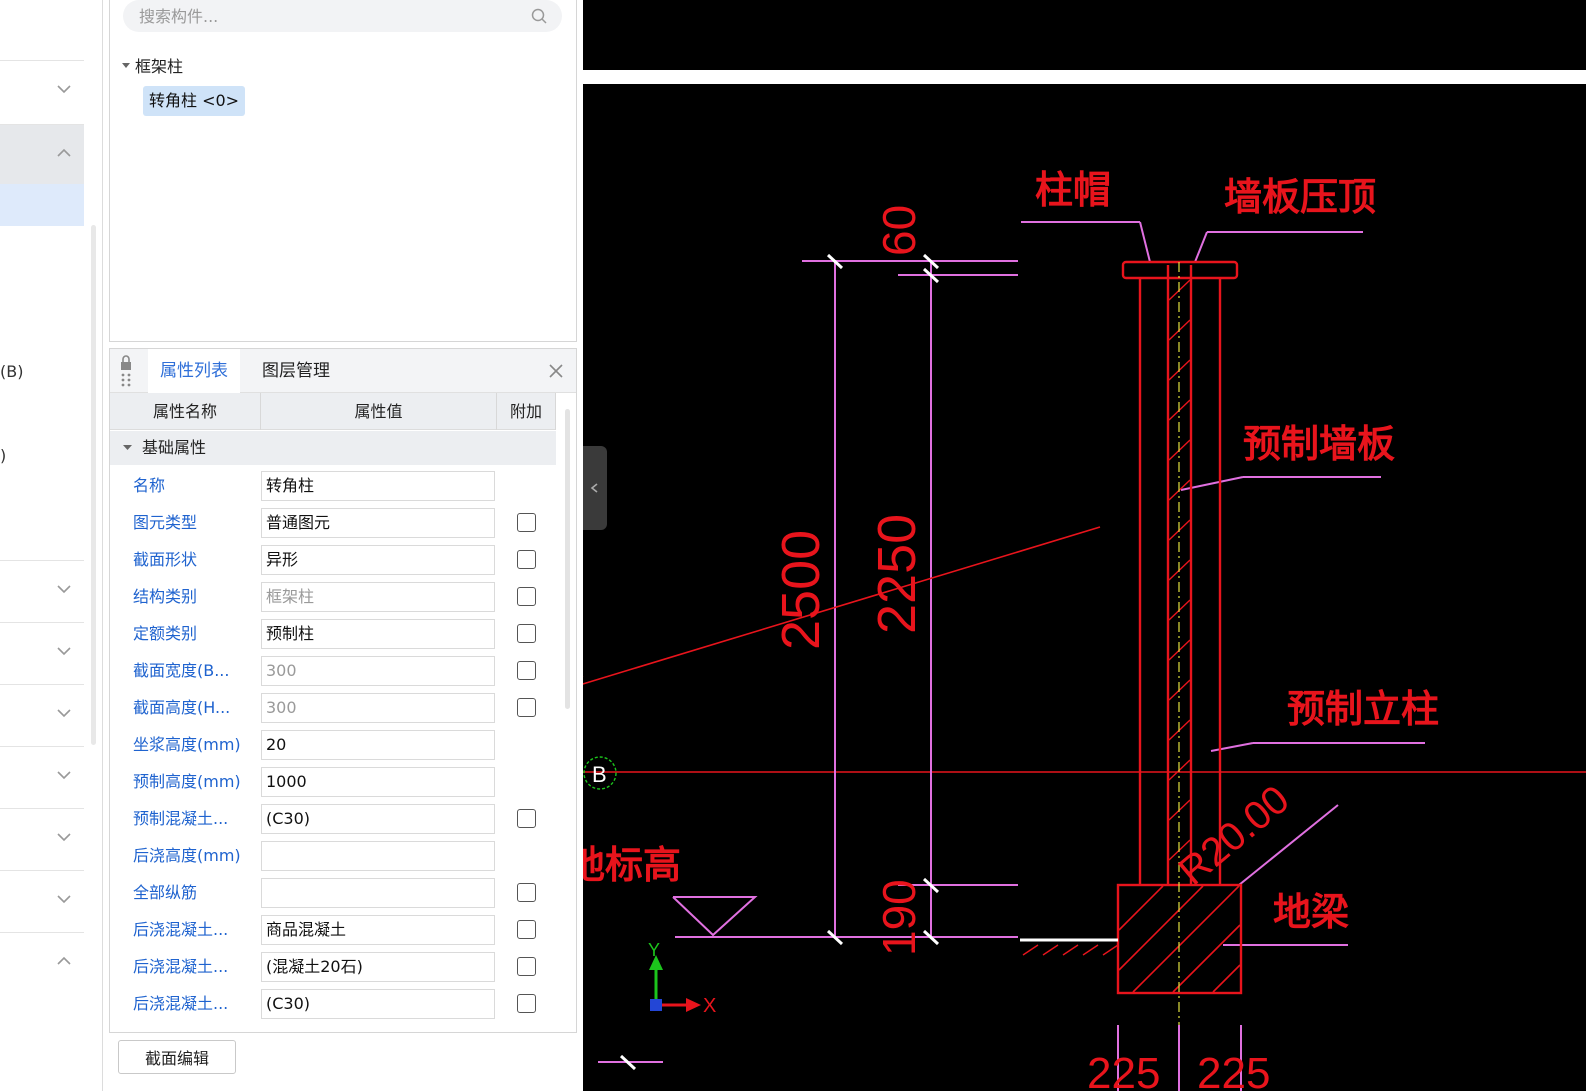  What do you see at coordinates (378, 967) in the screenshot?
I see `property-value-field: (混凝土20石)` at bounding box center [378, 967].